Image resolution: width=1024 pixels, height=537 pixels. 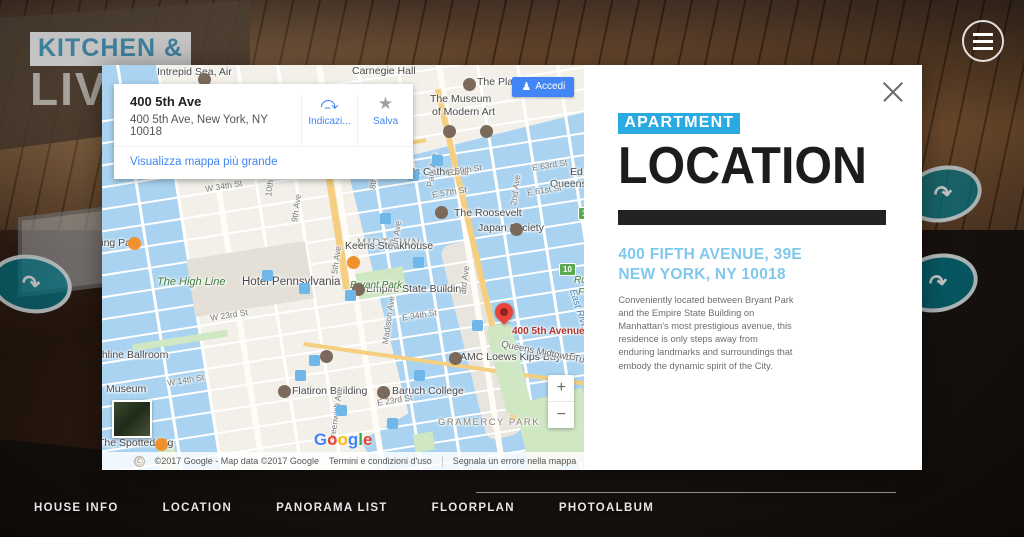 I want to click on save-button: ★ Salva, so click(x=385, y=120).